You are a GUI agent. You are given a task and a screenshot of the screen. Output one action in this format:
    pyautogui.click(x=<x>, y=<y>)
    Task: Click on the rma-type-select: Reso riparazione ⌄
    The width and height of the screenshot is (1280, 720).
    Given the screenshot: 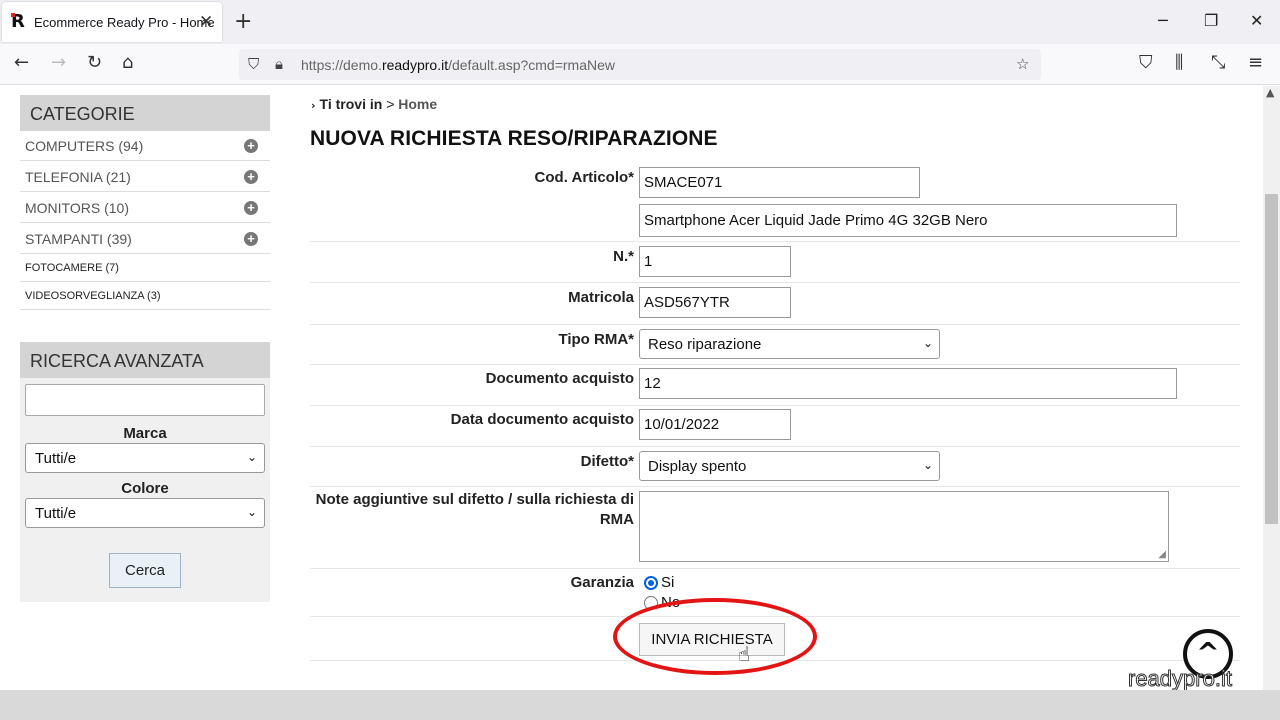 What is the action you would take?
    pyautogui.click(x=789, y=344)
    